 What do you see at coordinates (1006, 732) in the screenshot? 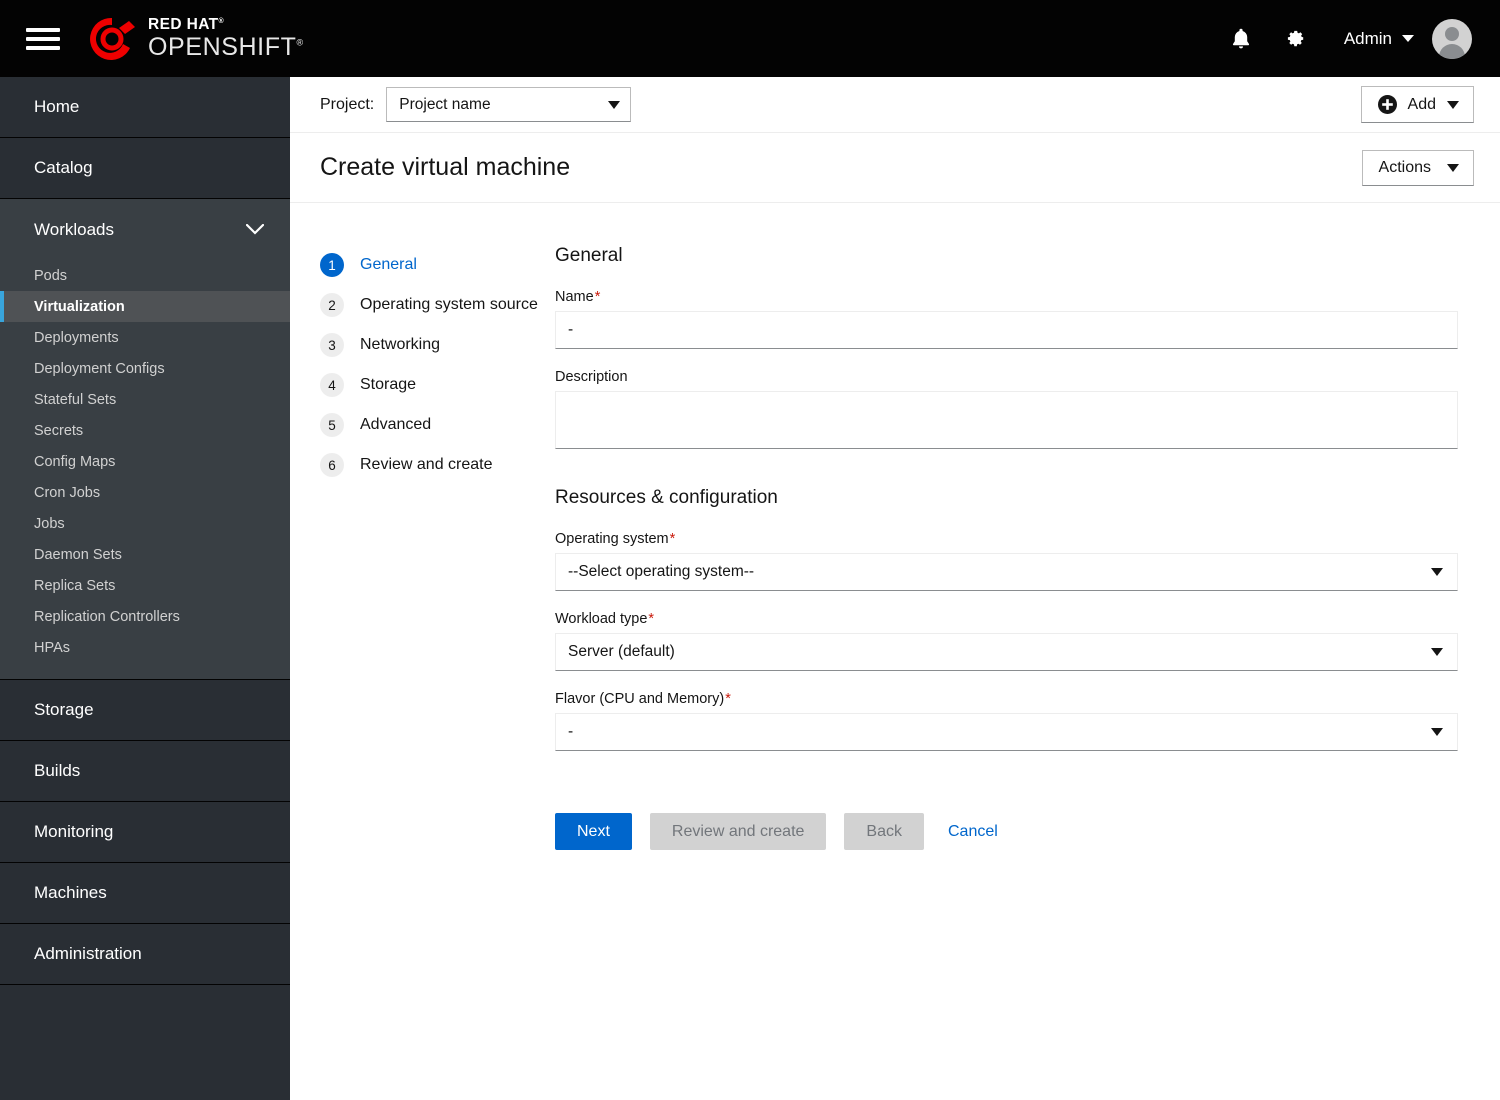
I see `flavor-select: -` at bounding box center [1006, 732].